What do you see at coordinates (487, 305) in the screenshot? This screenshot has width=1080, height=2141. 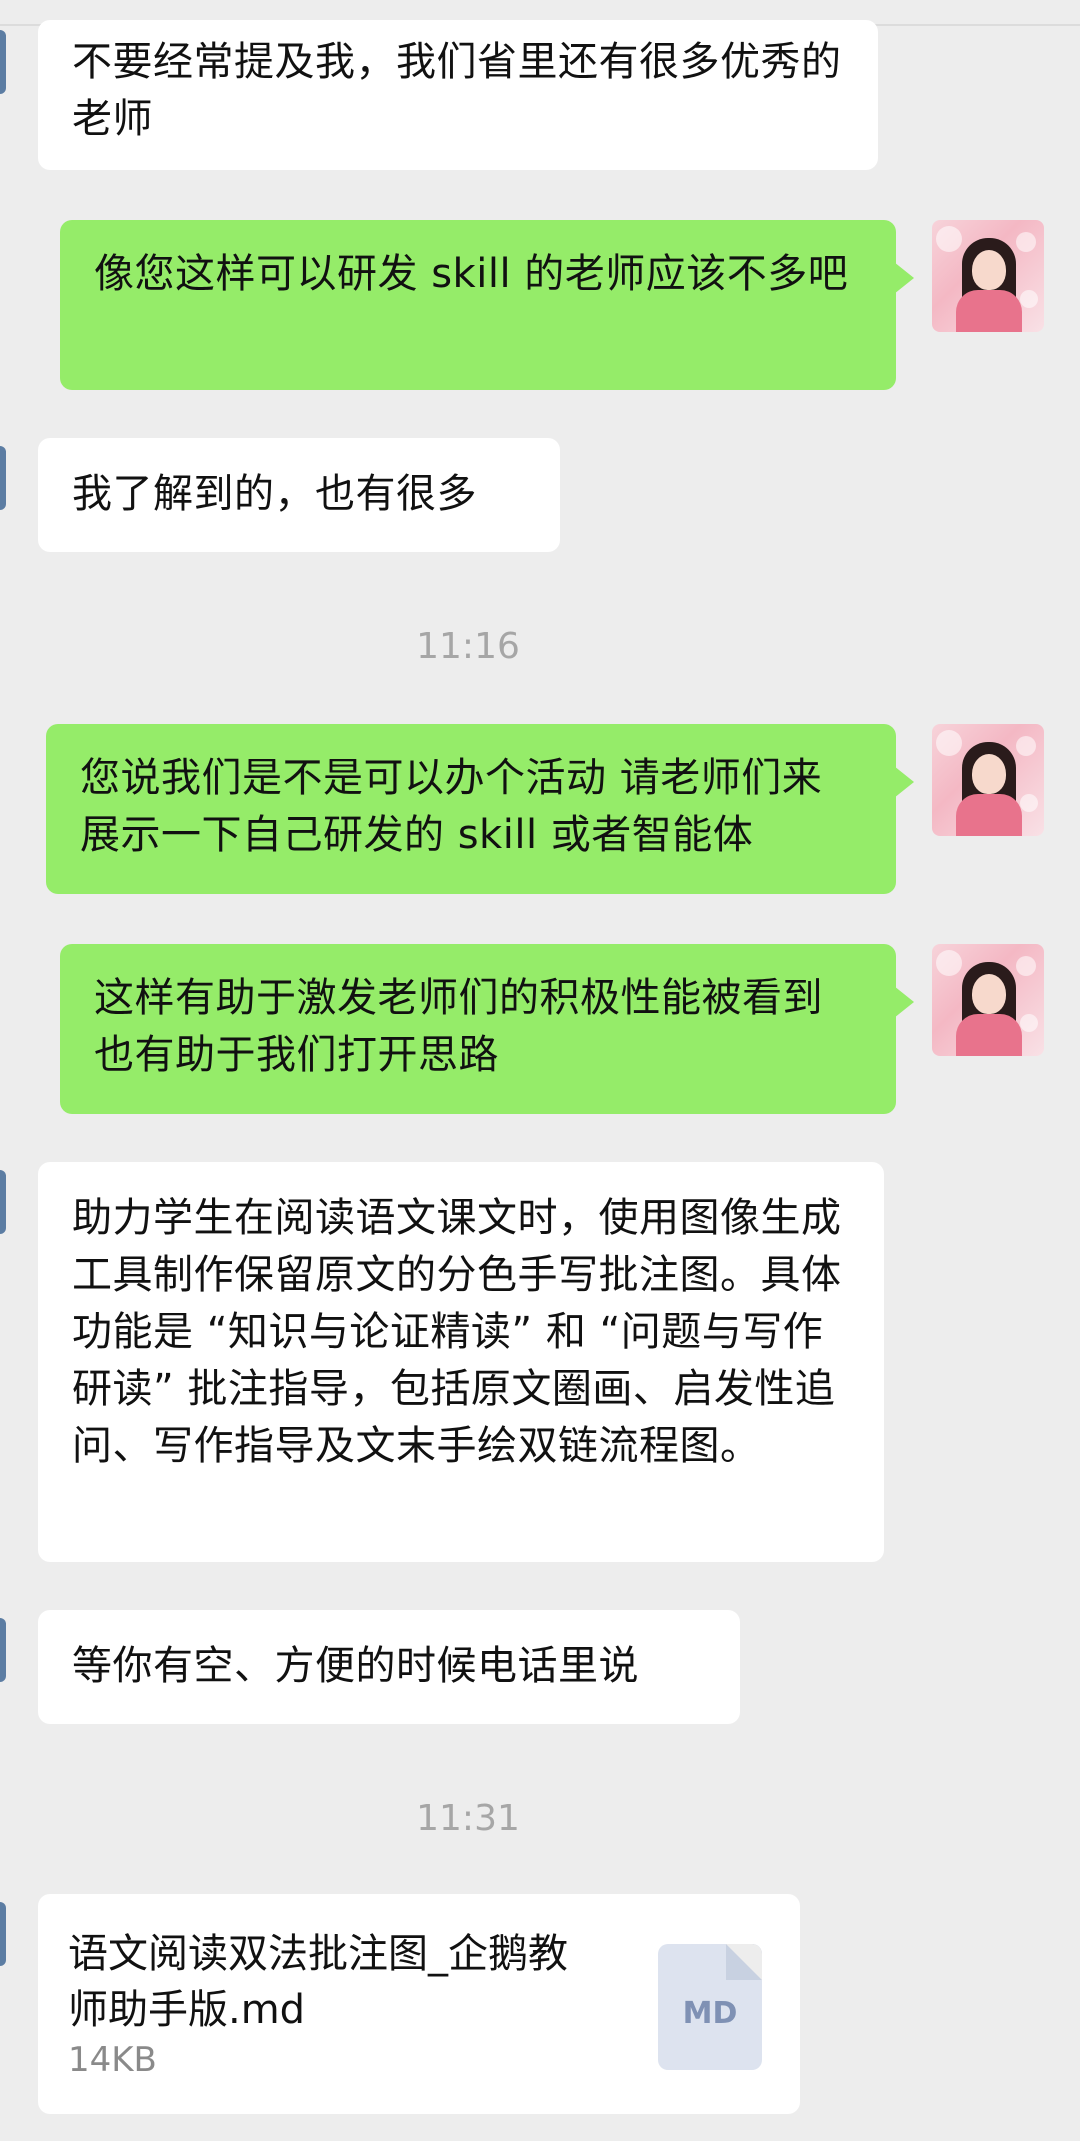 I see `outgoing-message-bubble: 像您这样可以研发 skill 的老师应该不多吧` at bounding box center [487, 305].